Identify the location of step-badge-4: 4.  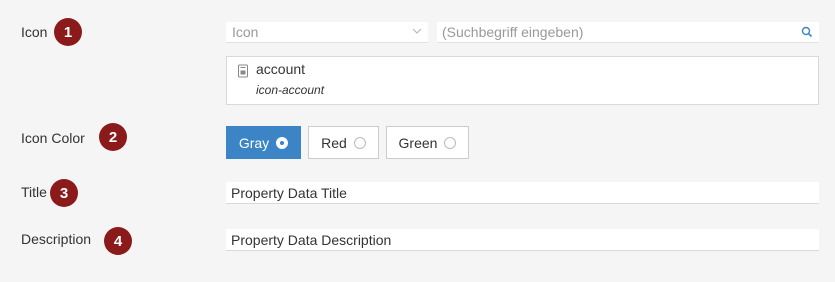
(118, 241).